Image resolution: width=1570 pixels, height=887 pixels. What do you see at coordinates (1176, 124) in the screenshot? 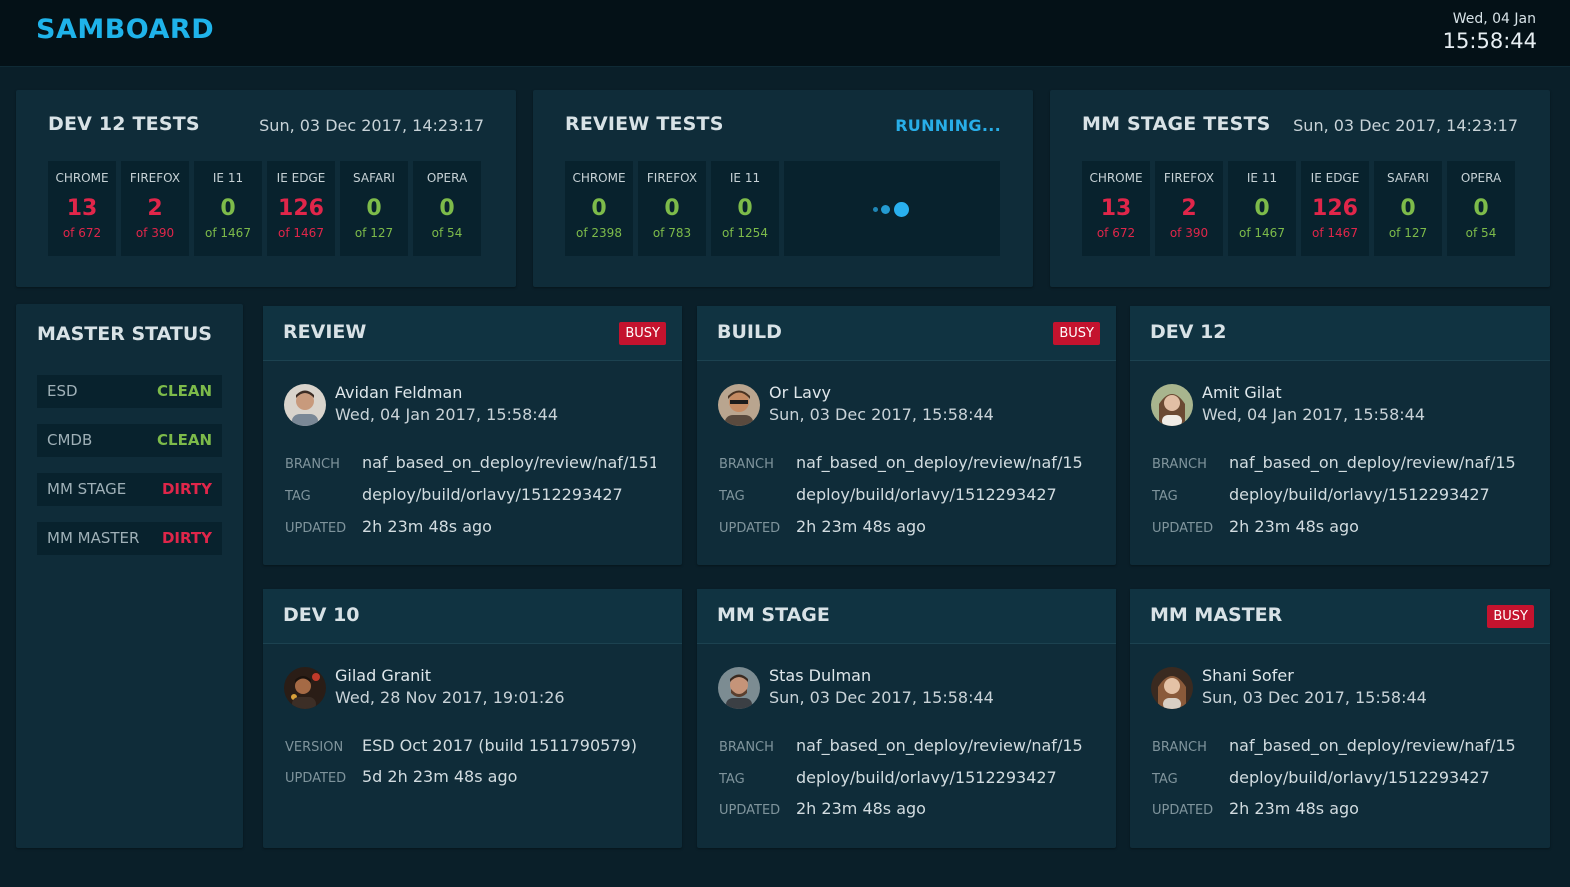
I see `panel-title: MM STAGE TESTS` at bounding box center [1176, 124].